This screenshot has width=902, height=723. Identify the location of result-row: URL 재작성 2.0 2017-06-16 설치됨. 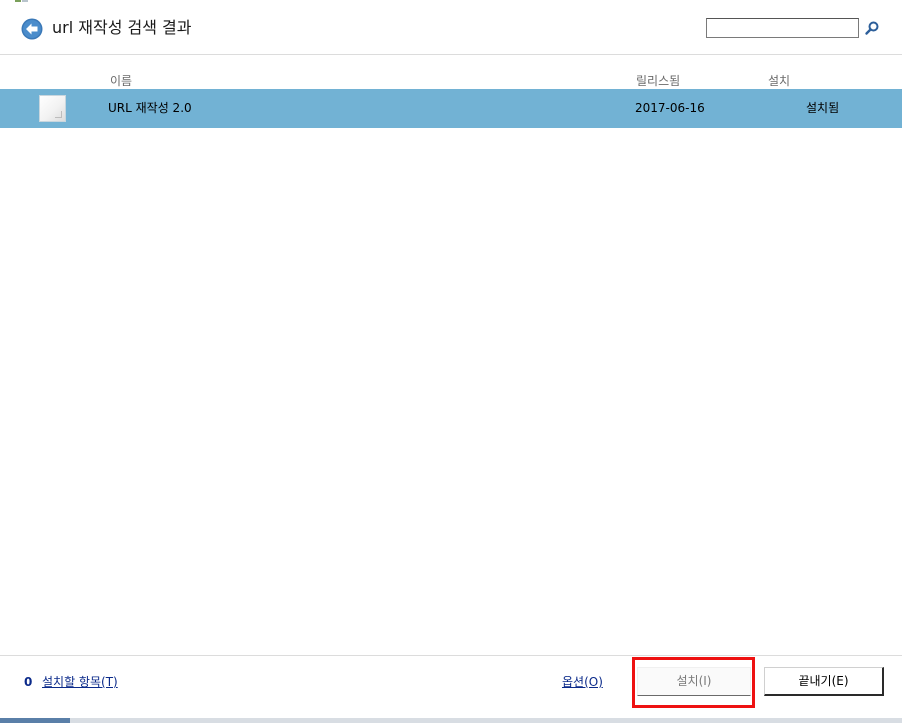
(451, 108).